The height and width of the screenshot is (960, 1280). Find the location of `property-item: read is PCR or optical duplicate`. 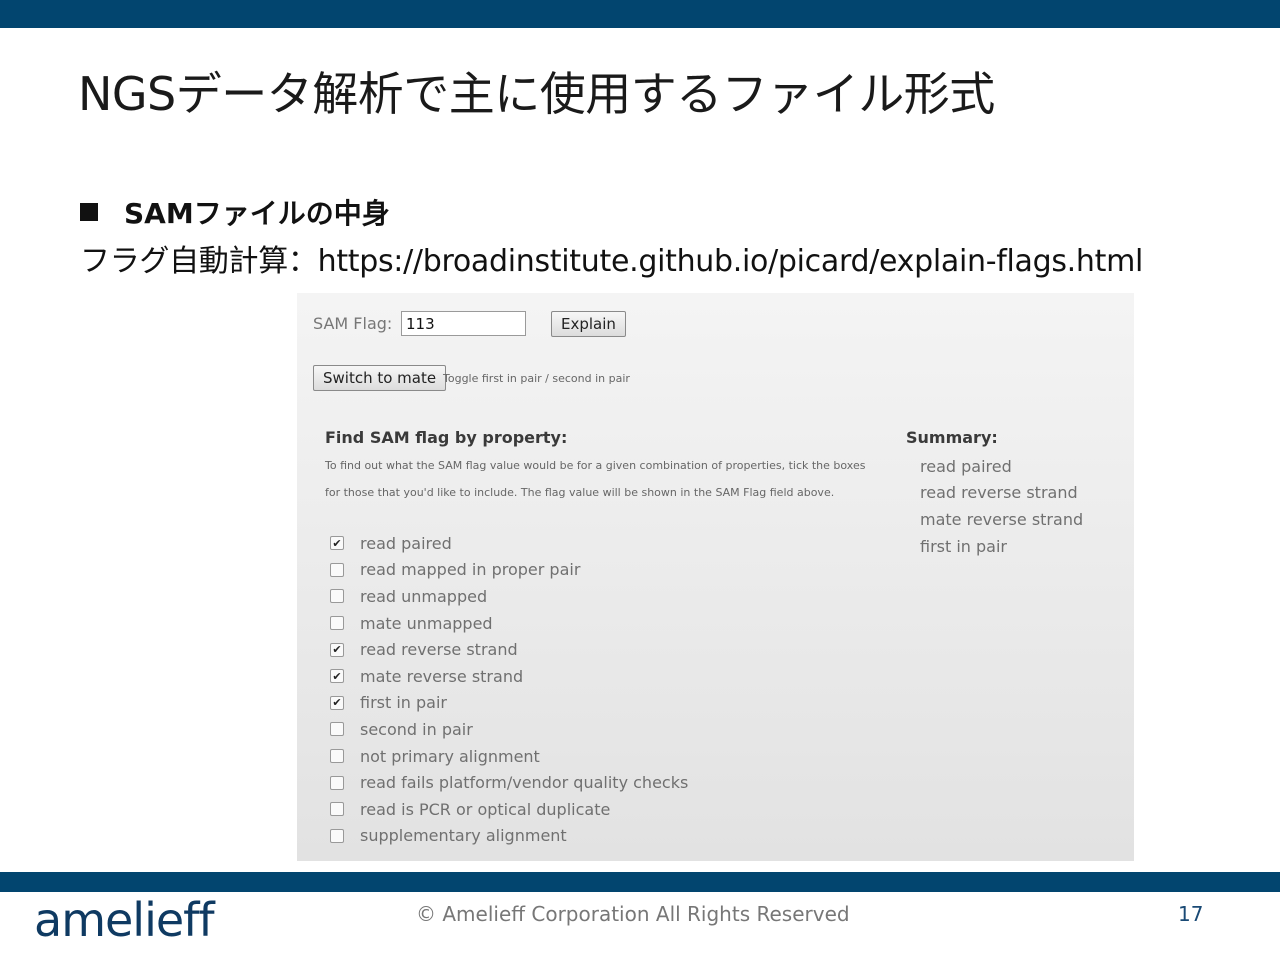

property-item: read is PCR or optical duplicate is located at coordinates (509, 809).